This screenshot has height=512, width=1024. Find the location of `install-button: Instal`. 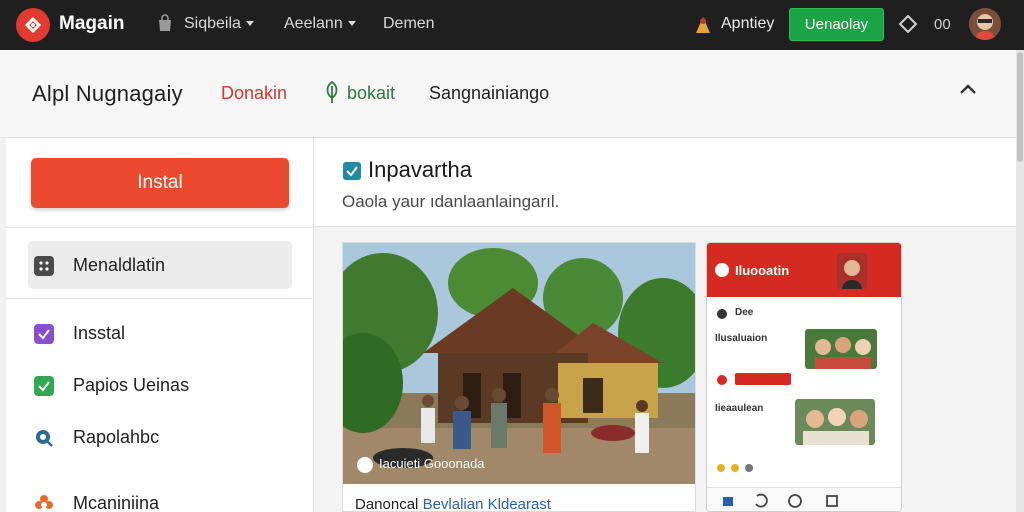

install-button: Instal is located at coordinates (160, 183).